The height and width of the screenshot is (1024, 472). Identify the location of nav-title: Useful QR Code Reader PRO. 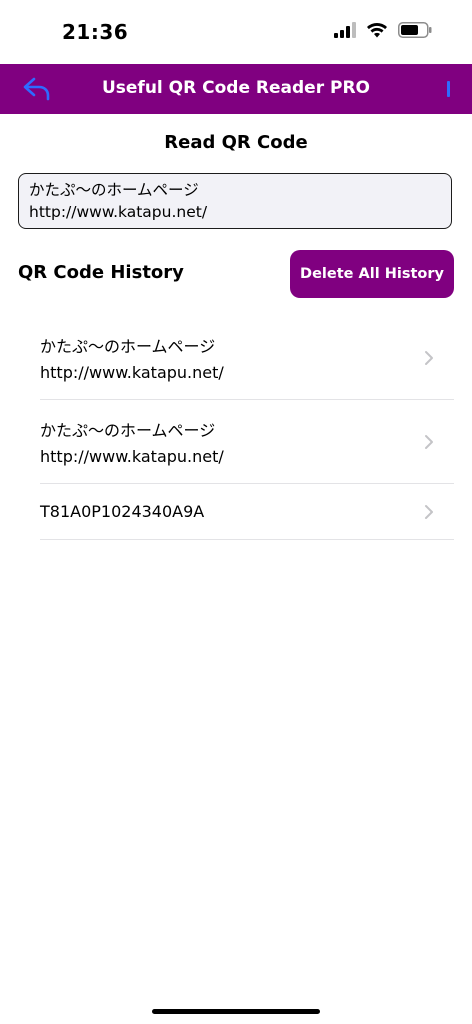
(236, 88).